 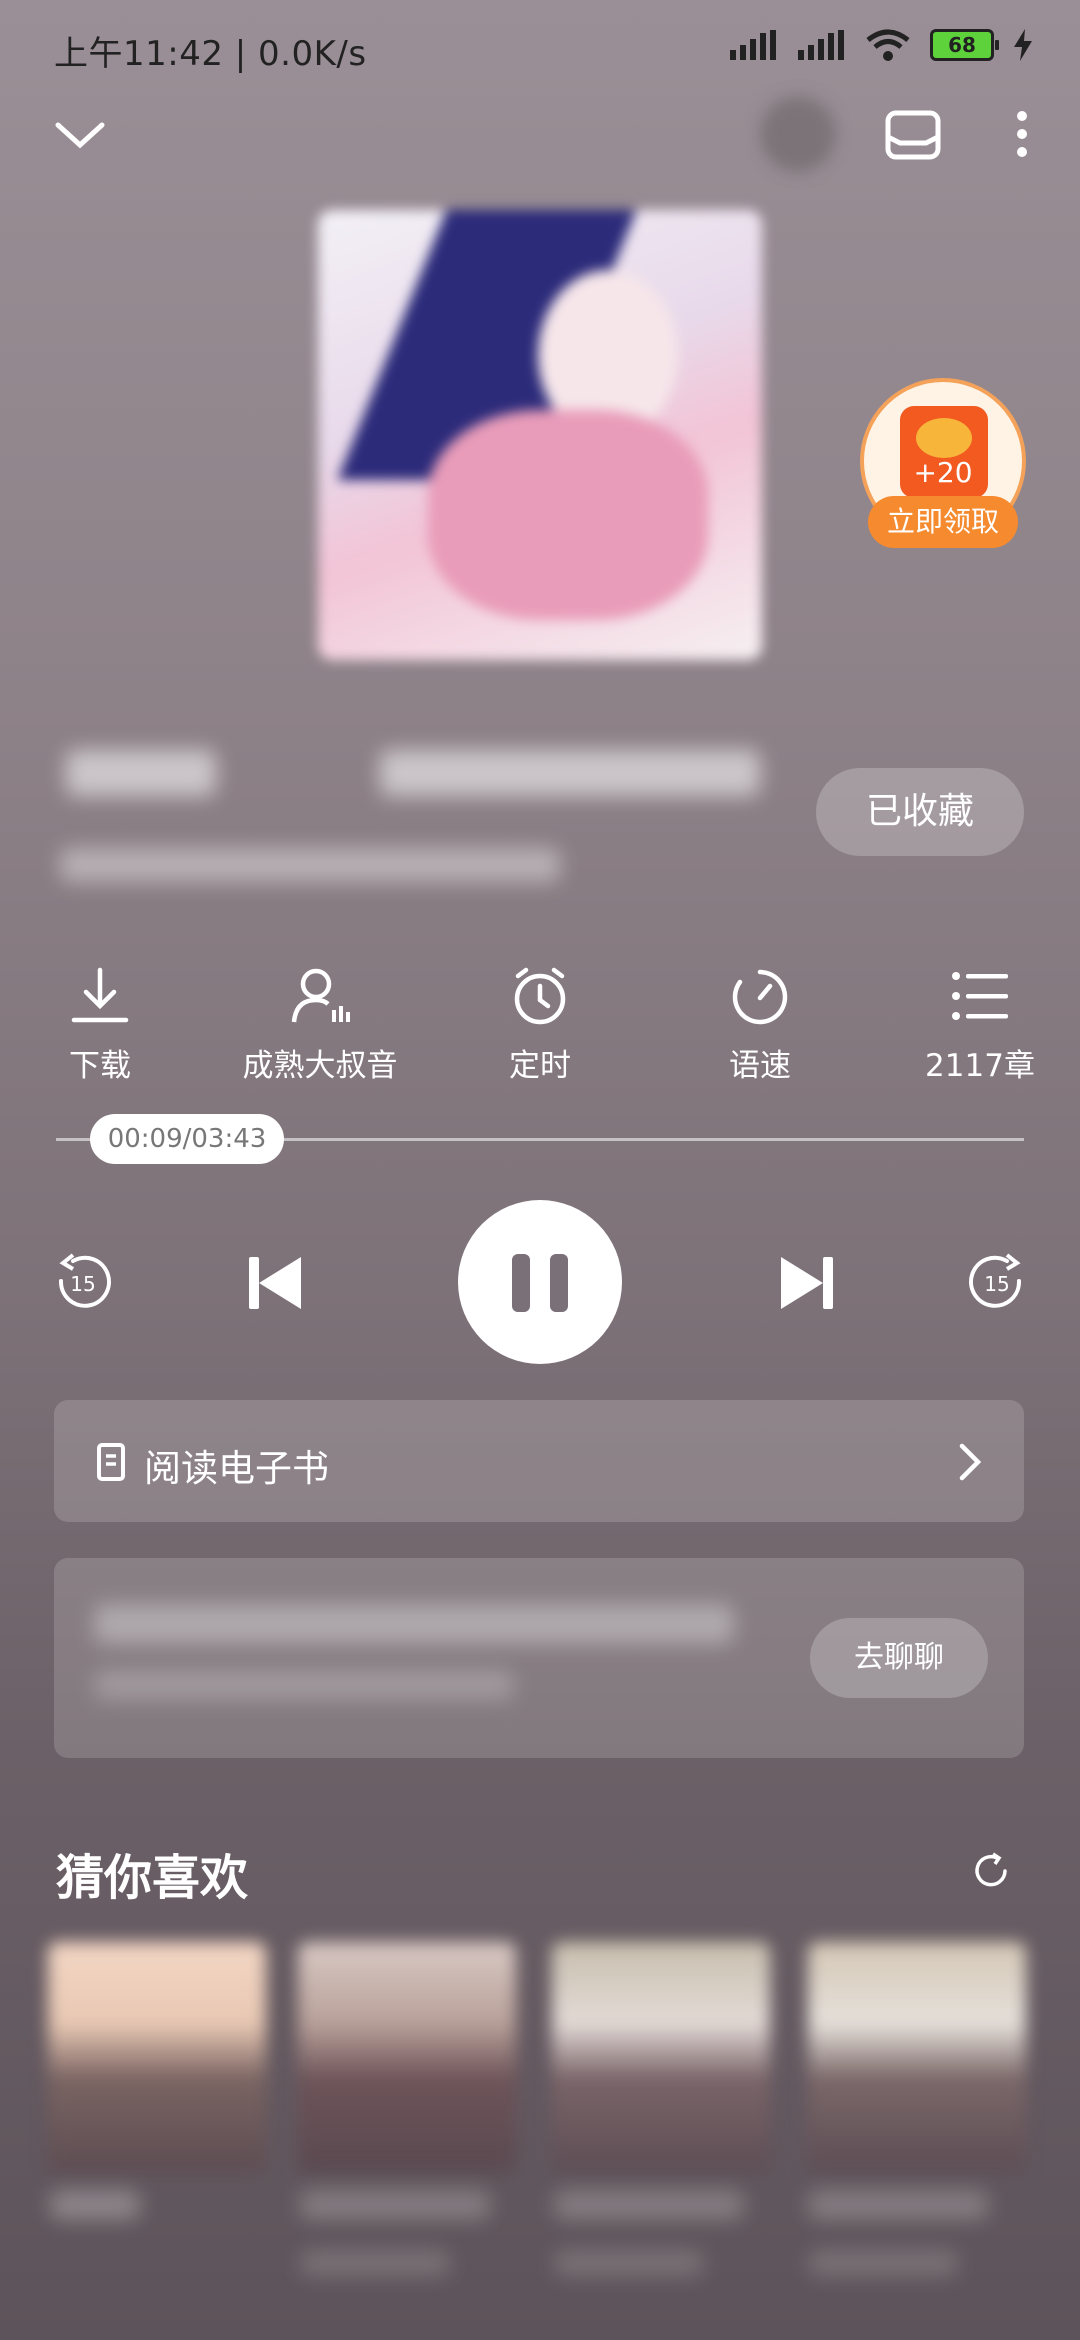 What do you see at coordinates (236, 1468) in the screenshot?
I see `ebook-label: 阅读电子书` at bounding box center [236, 1468].